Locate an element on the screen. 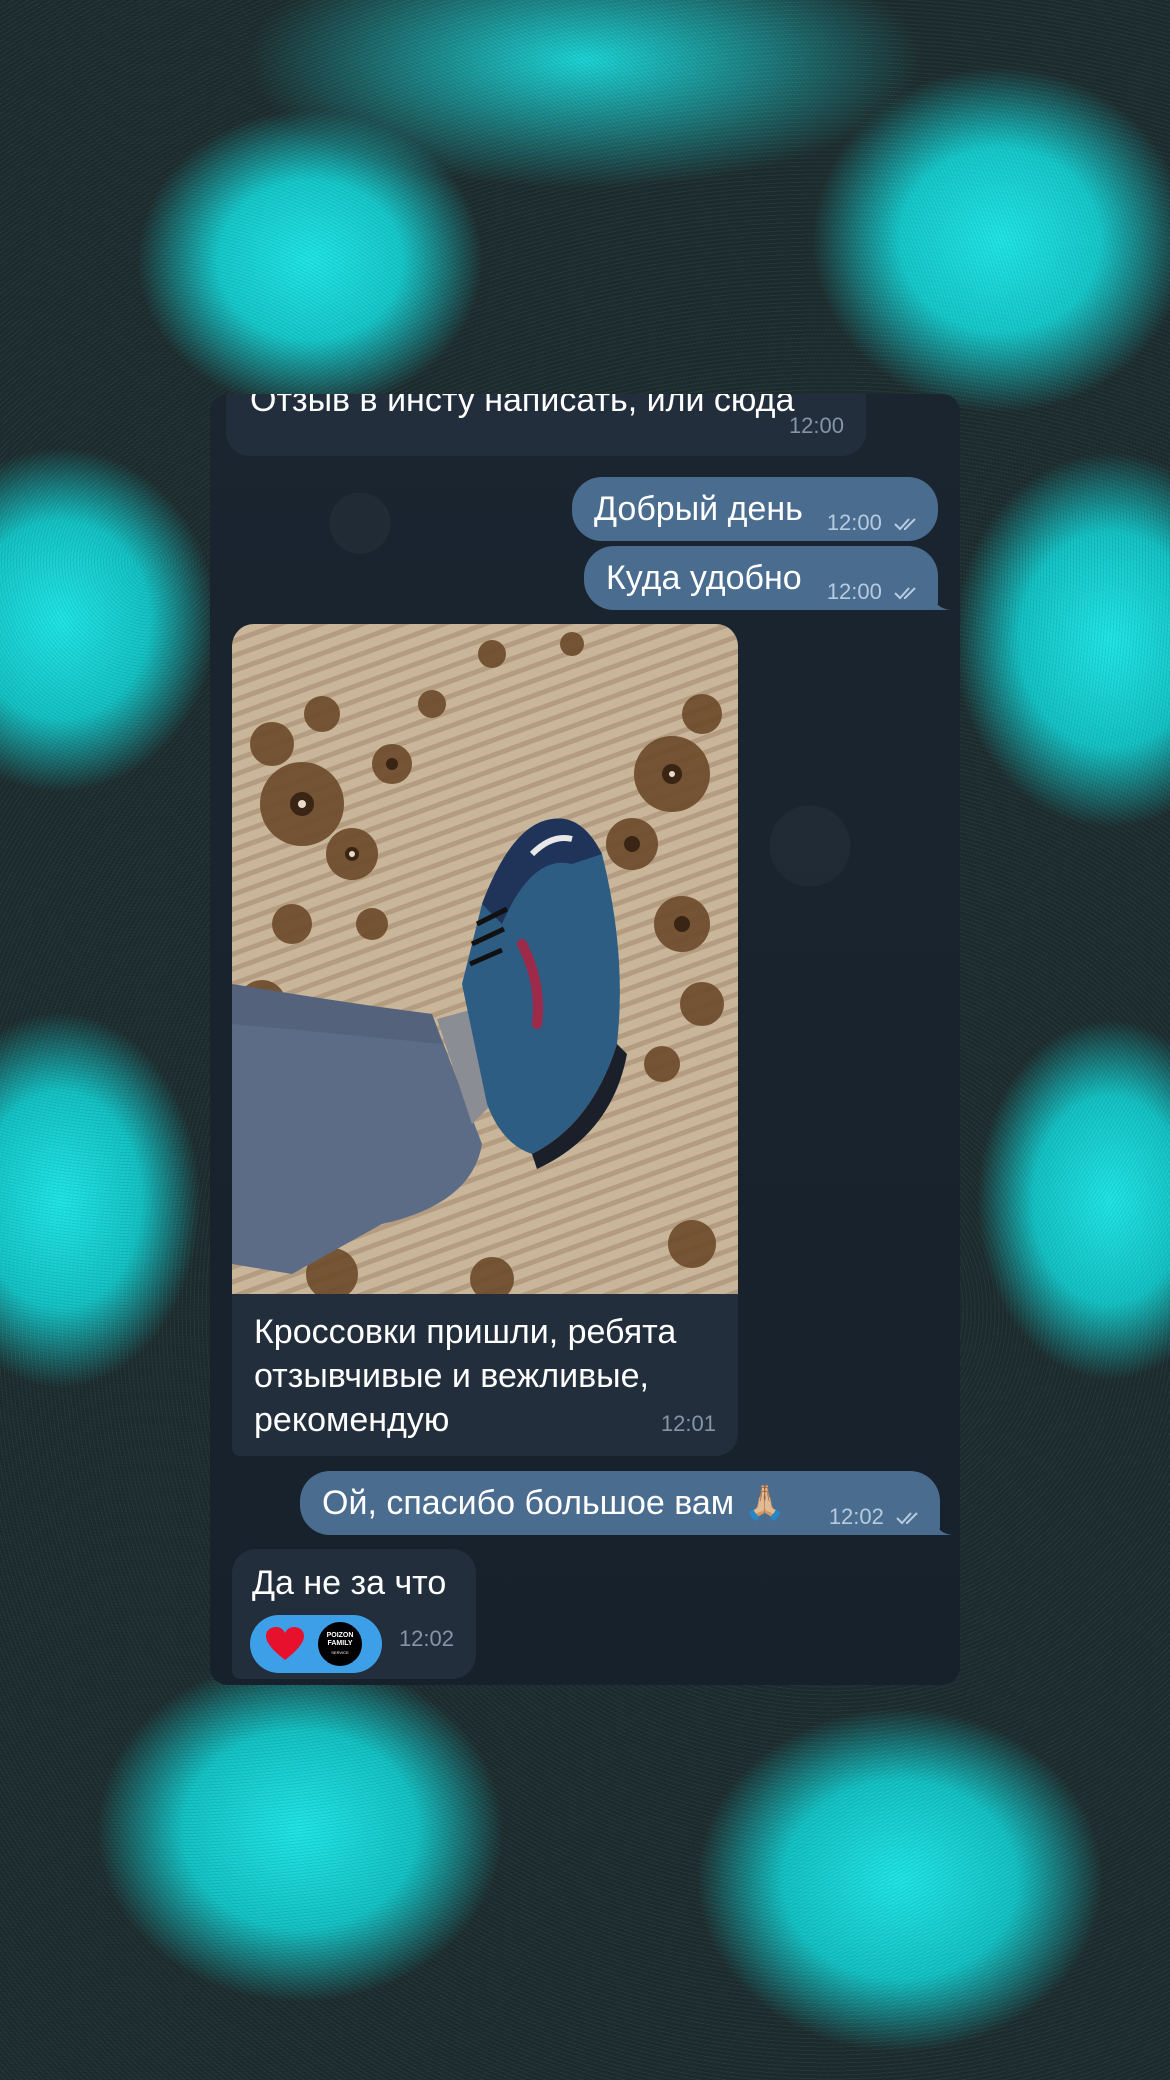 Image resolution: width=1170 pixels, height=2080 pixels. message-text: Куда удобно is located at coordinates (704, 578).